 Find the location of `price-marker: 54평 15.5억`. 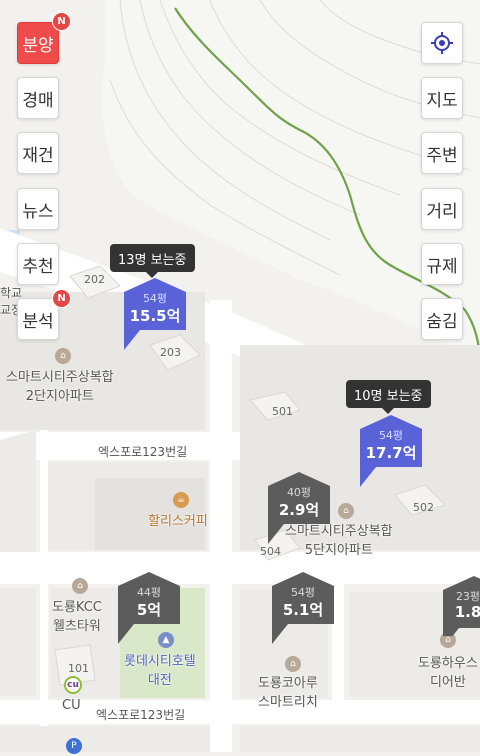

price-marker: 54평 15.5억 is located at coordinates (155, 314).